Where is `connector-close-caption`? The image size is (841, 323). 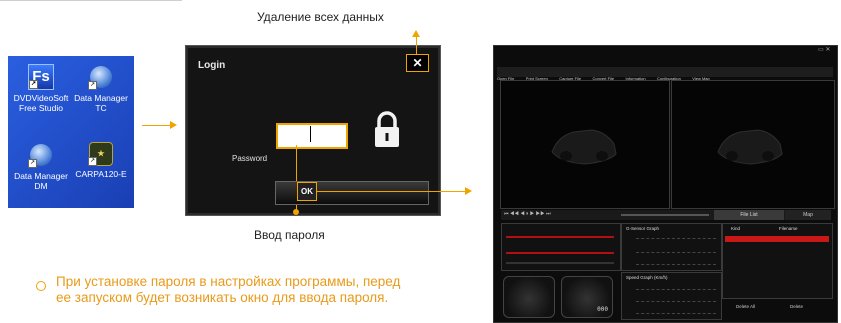 connector-close-caption is located at coordinates (416, 44).